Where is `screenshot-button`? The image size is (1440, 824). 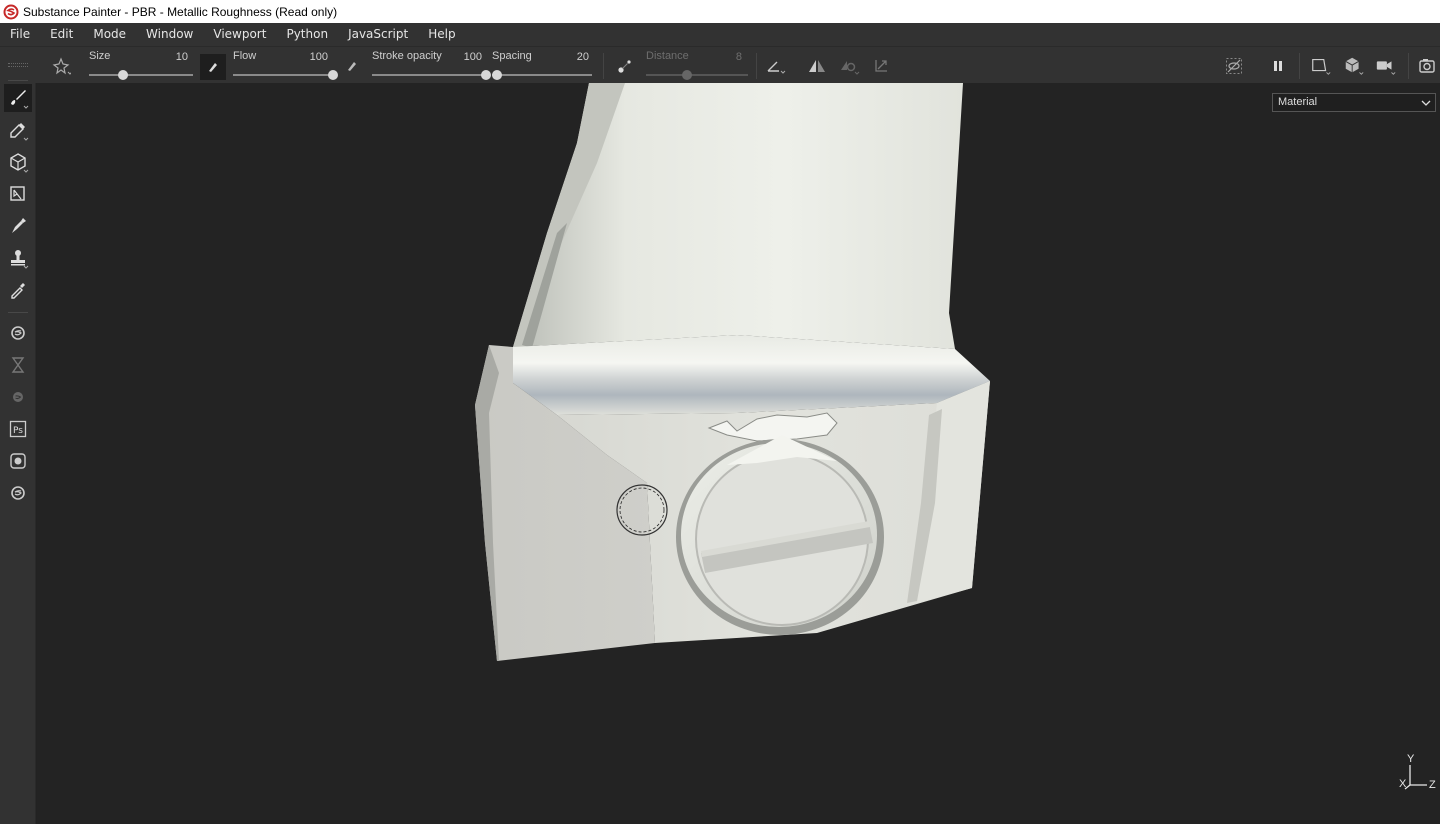 screenshot-button is located at coordinates (1427, 66).